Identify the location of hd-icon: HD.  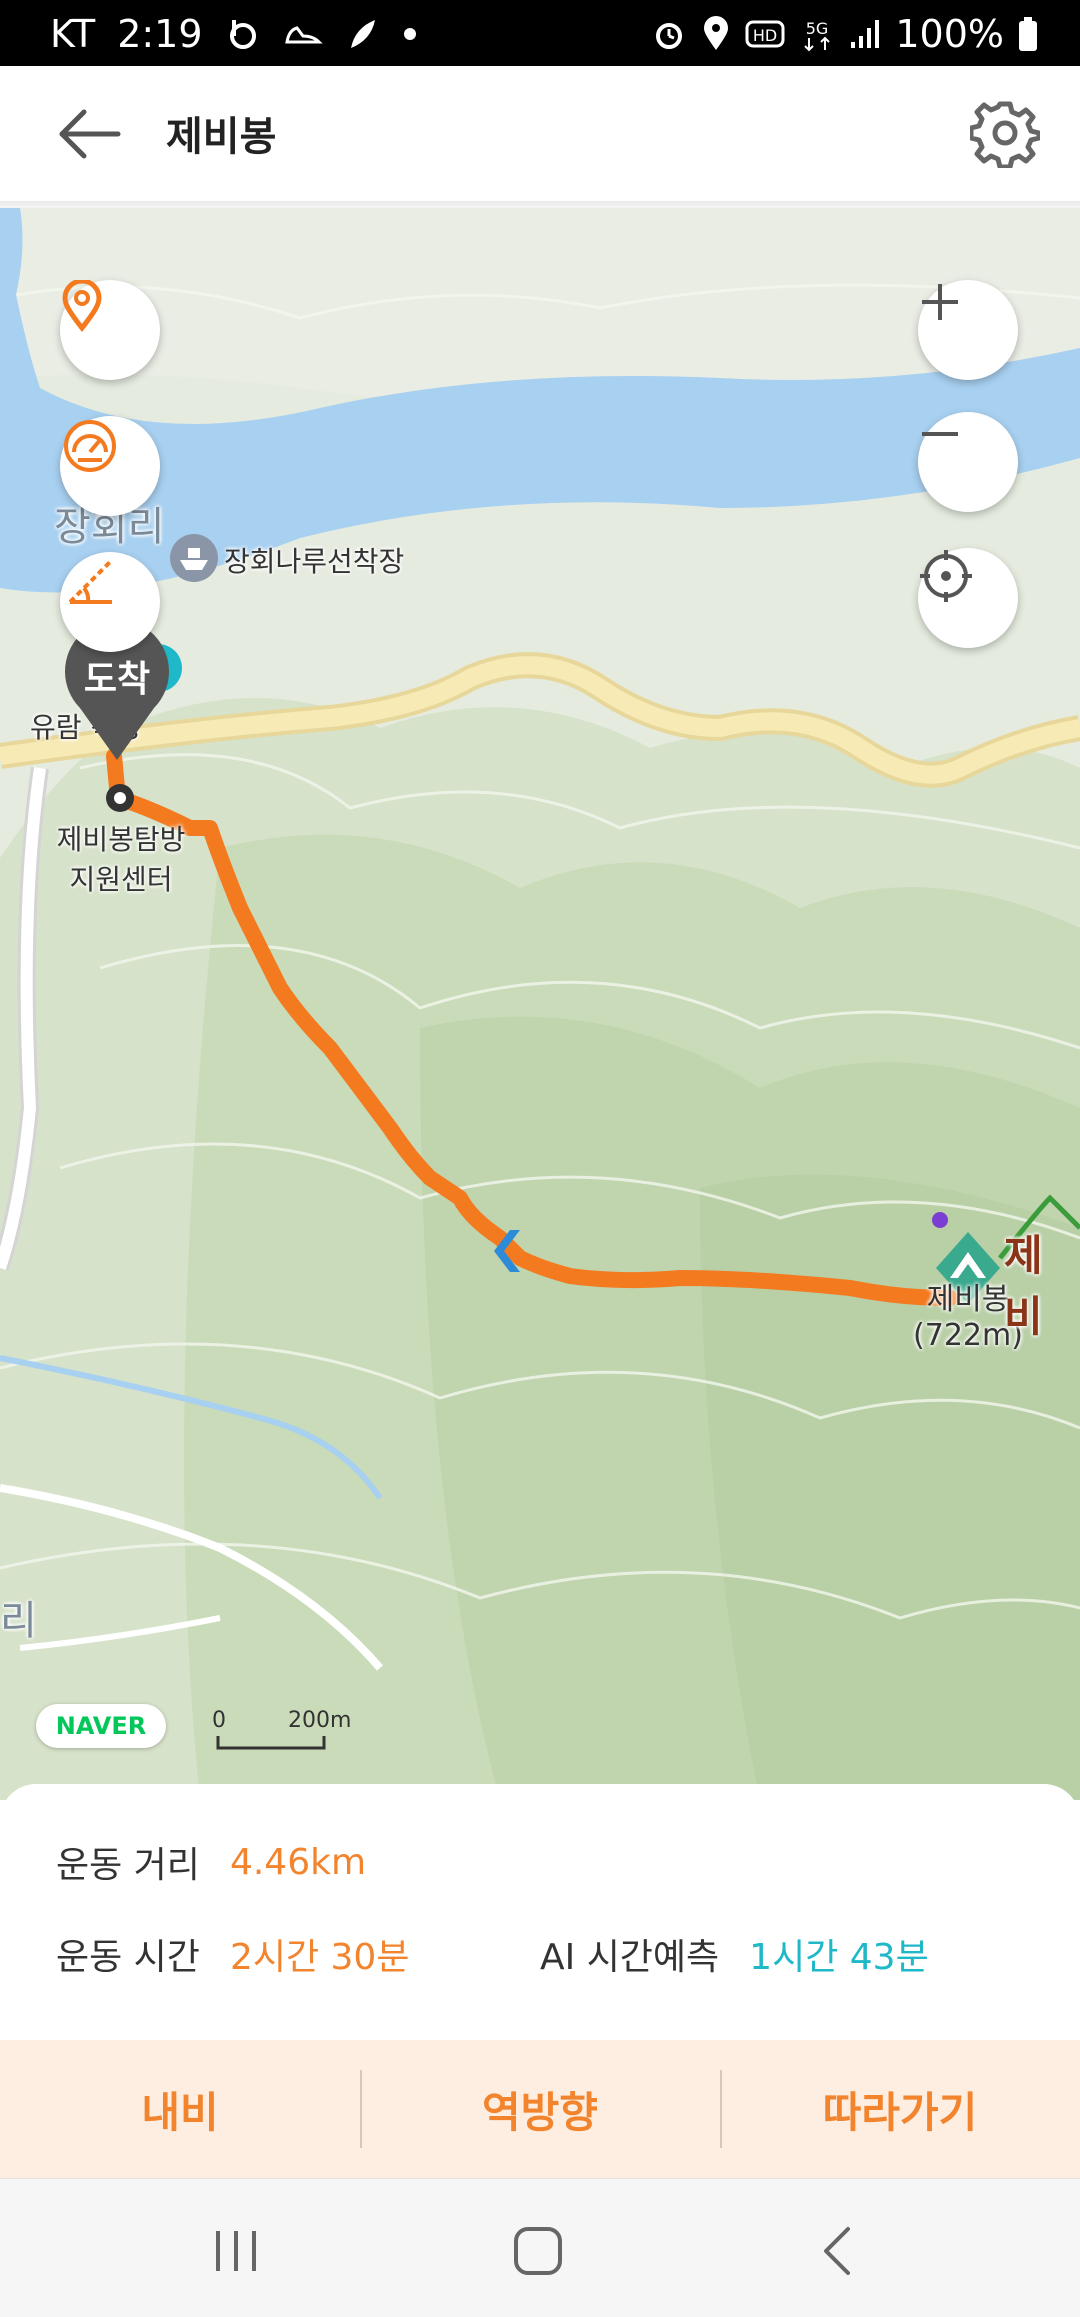
(765, 34).